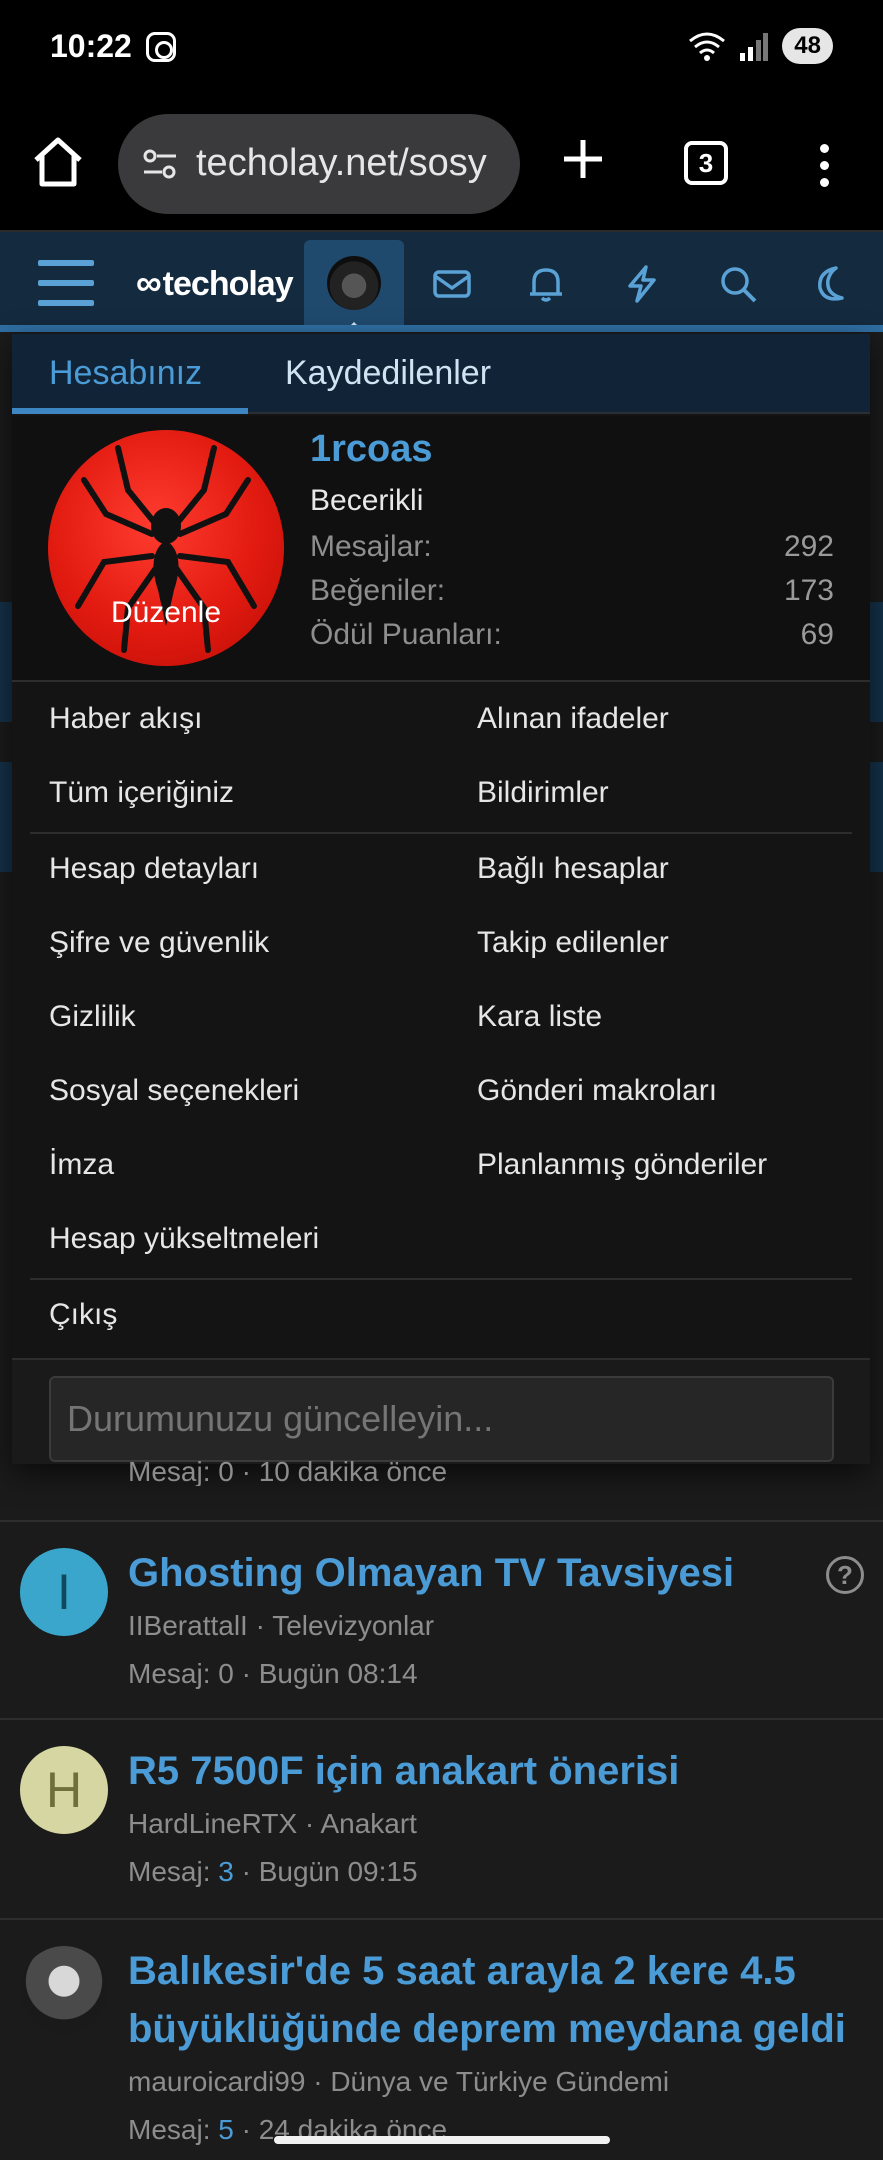 The width and height of the screenshot is (883, 2160). I want to click on account-menu-tabs: Hesabınız Kaydedilenler, so click(441, 374).